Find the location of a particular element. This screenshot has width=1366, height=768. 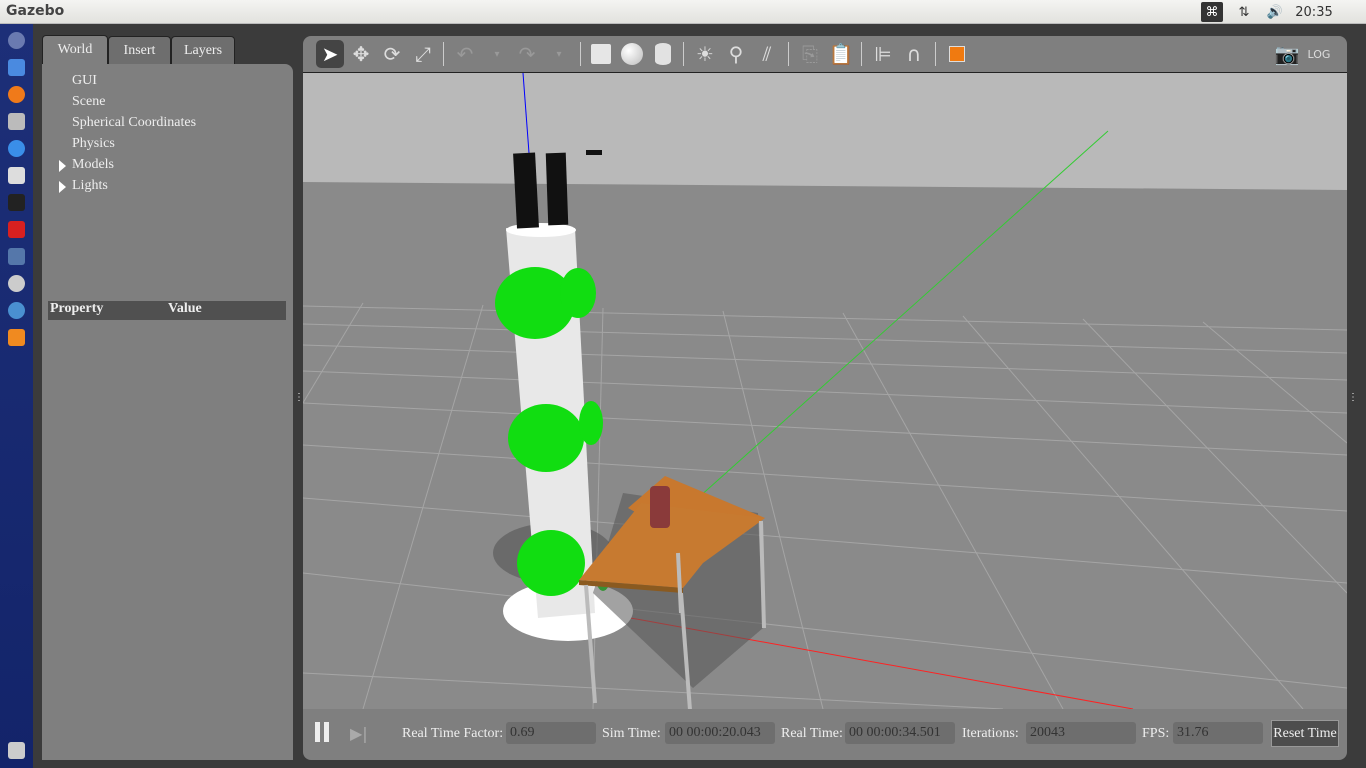

screenshot-camera-icon: 📷 is located at coordinates (1287, 54).